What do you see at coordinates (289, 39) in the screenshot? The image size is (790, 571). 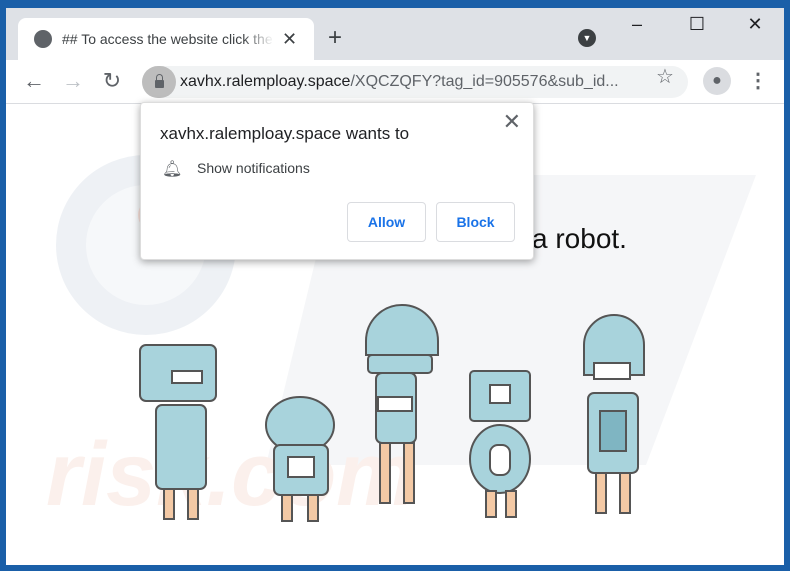 I see `tab-close-icon: ✕` at bounding box center [289, 39].